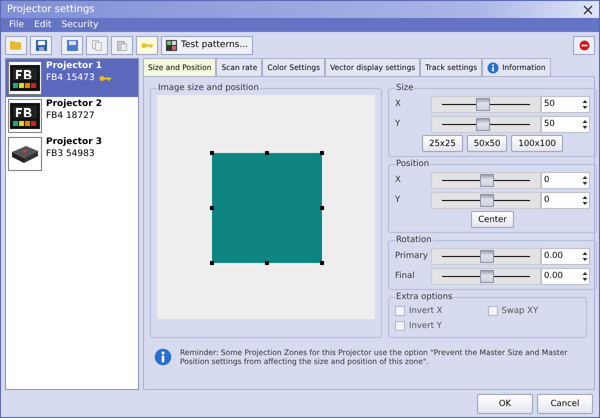 The image size is (600, 418). Describe the element at coordinates (442, 143) in the screenshot. I see `preset-button: 25x25` at that location.